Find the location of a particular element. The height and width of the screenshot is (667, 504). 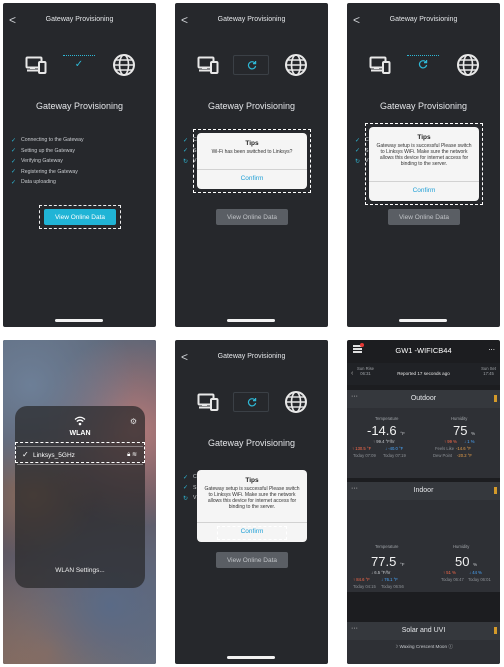

humidity-low: ↓ 1 % is located at coordinates (469, 441).